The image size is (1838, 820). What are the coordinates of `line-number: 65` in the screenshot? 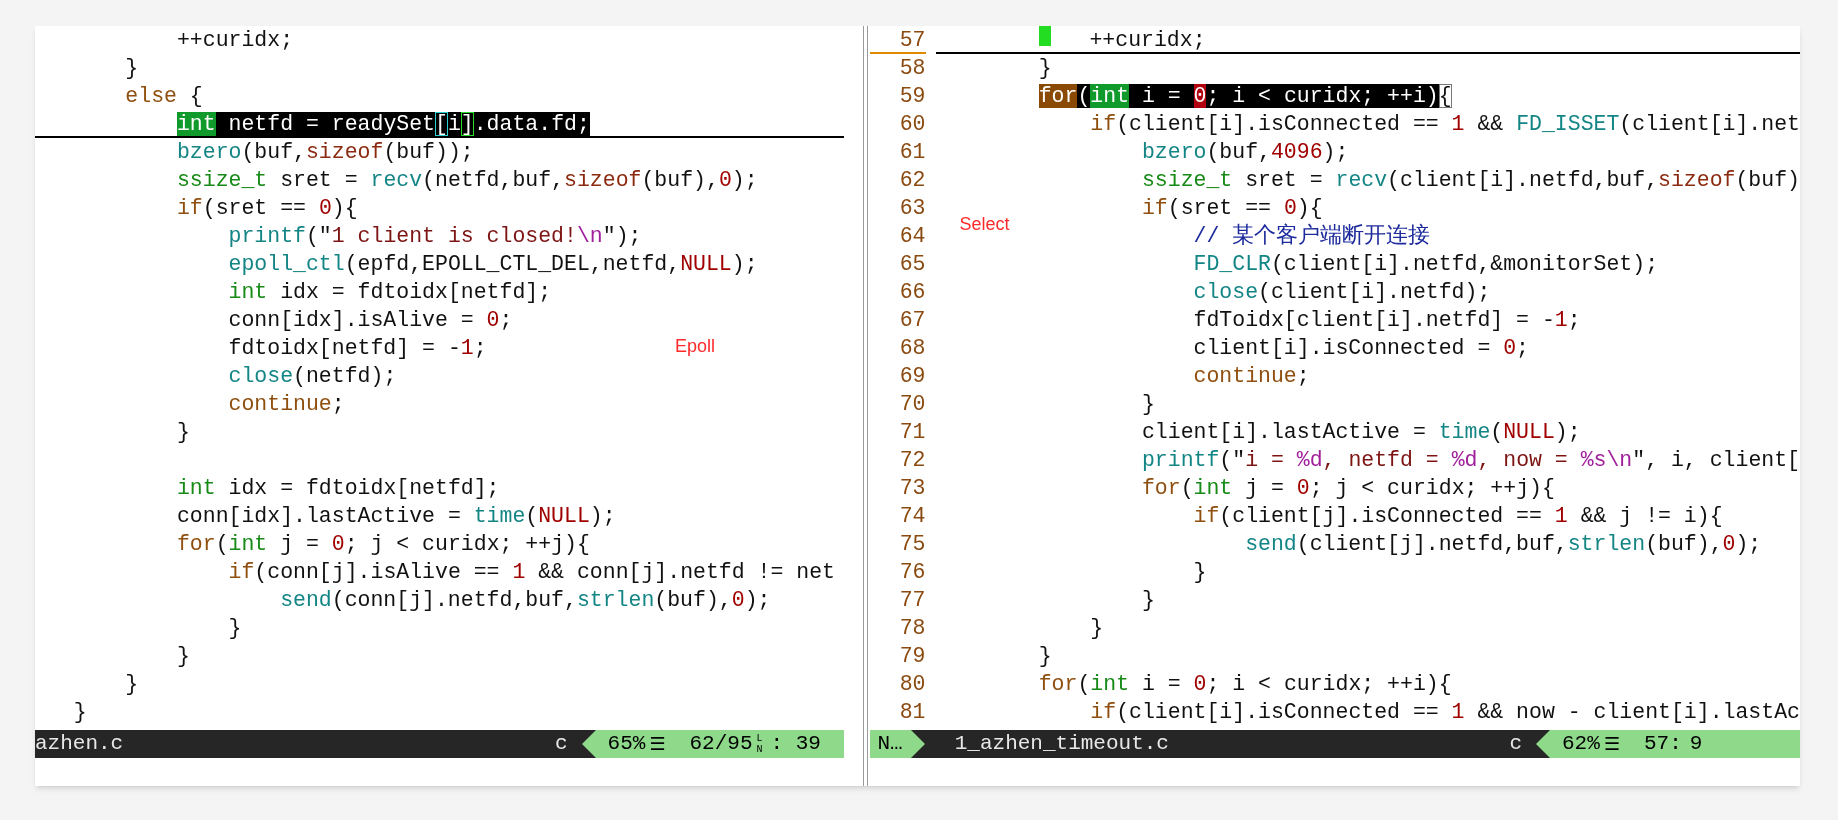 It's located at (912, 264).